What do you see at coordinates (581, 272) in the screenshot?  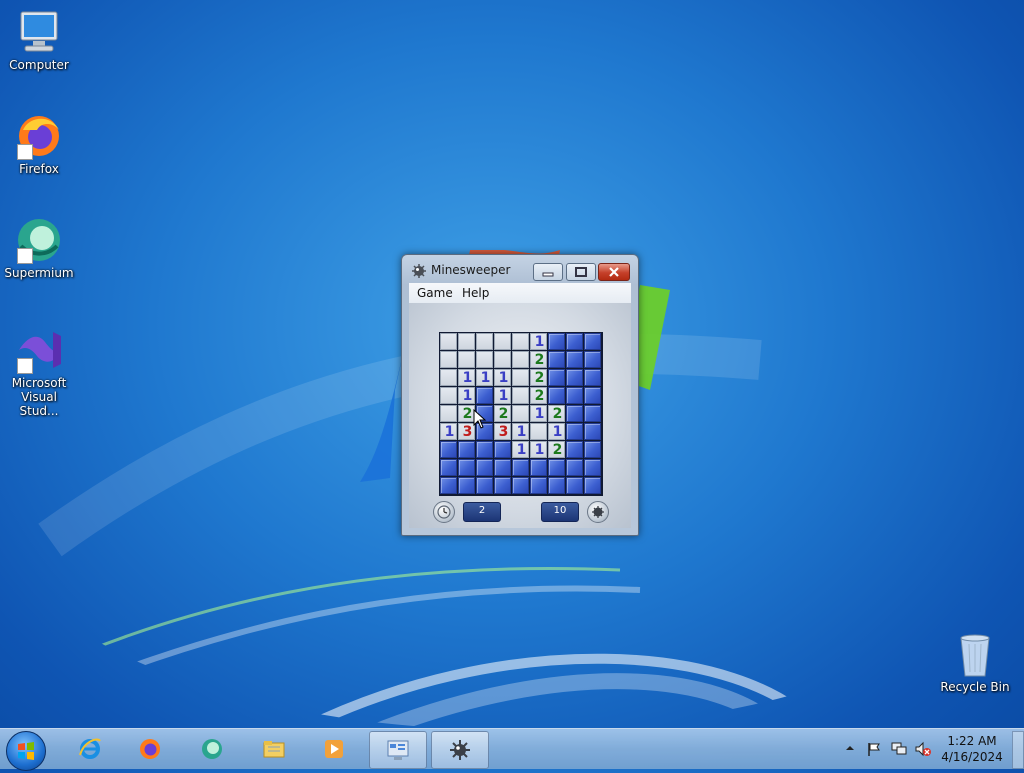 I see `maximize-button` at bounding box center [581, 272].